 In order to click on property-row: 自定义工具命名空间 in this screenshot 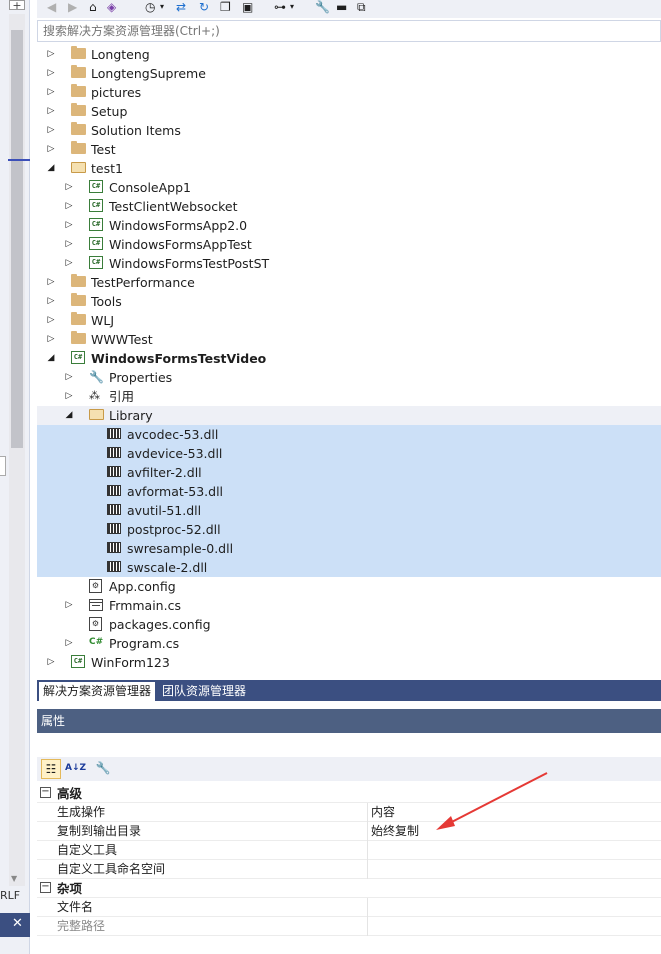, I will do `click(349, 869)`.